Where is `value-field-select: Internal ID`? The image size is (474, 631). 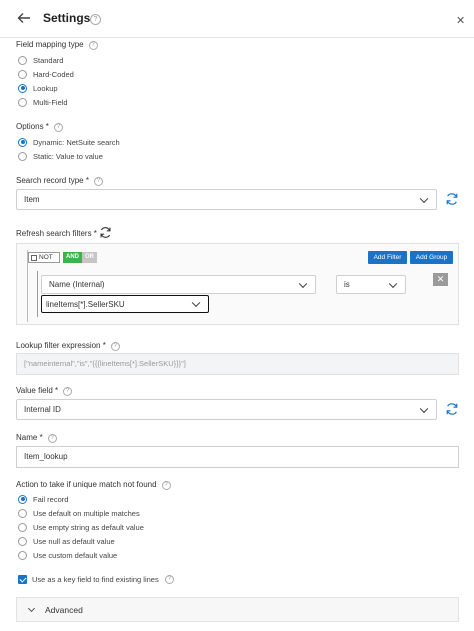
value-field-select: Internal ID is located at coordinates (226, 409).